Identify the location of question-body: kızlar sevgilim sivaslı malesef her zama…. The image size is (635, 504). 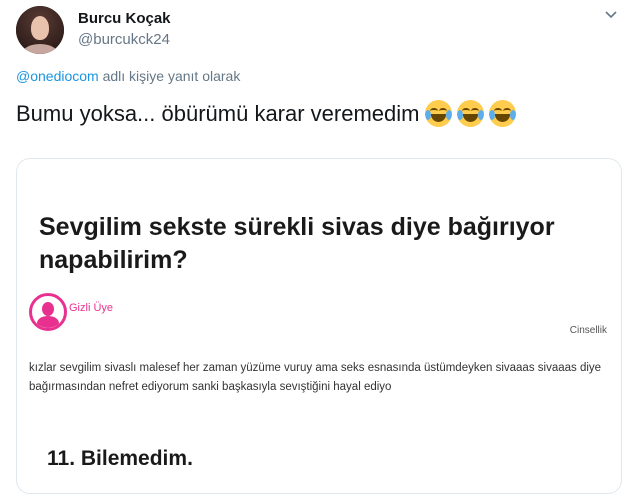
(315, 377).